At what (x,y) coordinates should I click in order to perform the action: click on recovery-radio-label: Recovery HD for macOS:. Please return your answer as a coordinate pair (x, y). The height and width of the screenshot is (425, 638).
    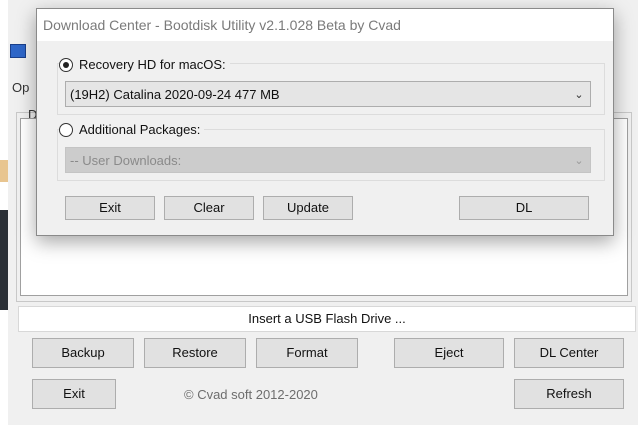
    Looking at the image, I should click on (152, 64).